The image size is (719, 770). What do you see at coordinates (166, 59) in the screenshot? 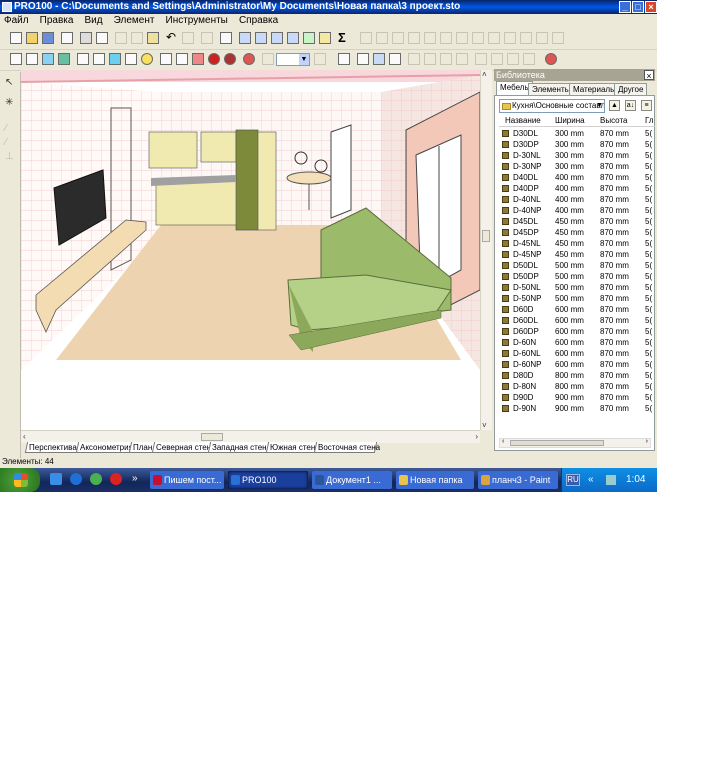
I see `paint-icon` at bounding box center [166, 59].